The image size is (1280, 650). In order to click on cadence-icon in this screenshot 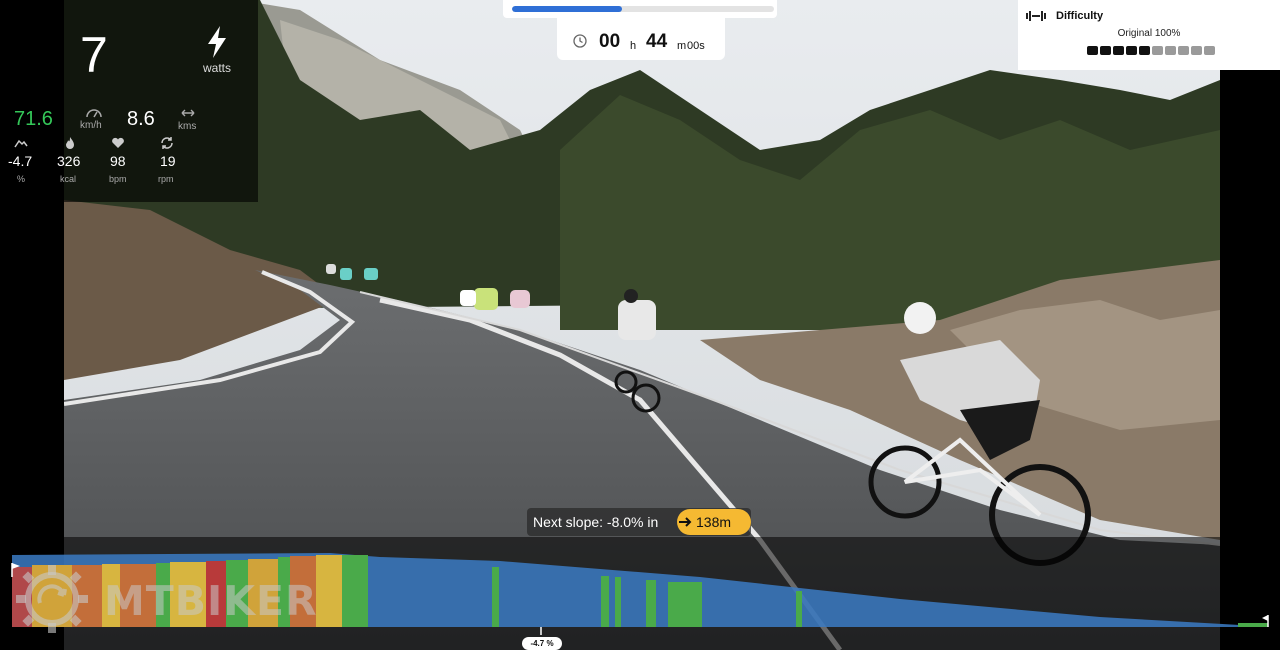, I will do `click(167, 143)`.